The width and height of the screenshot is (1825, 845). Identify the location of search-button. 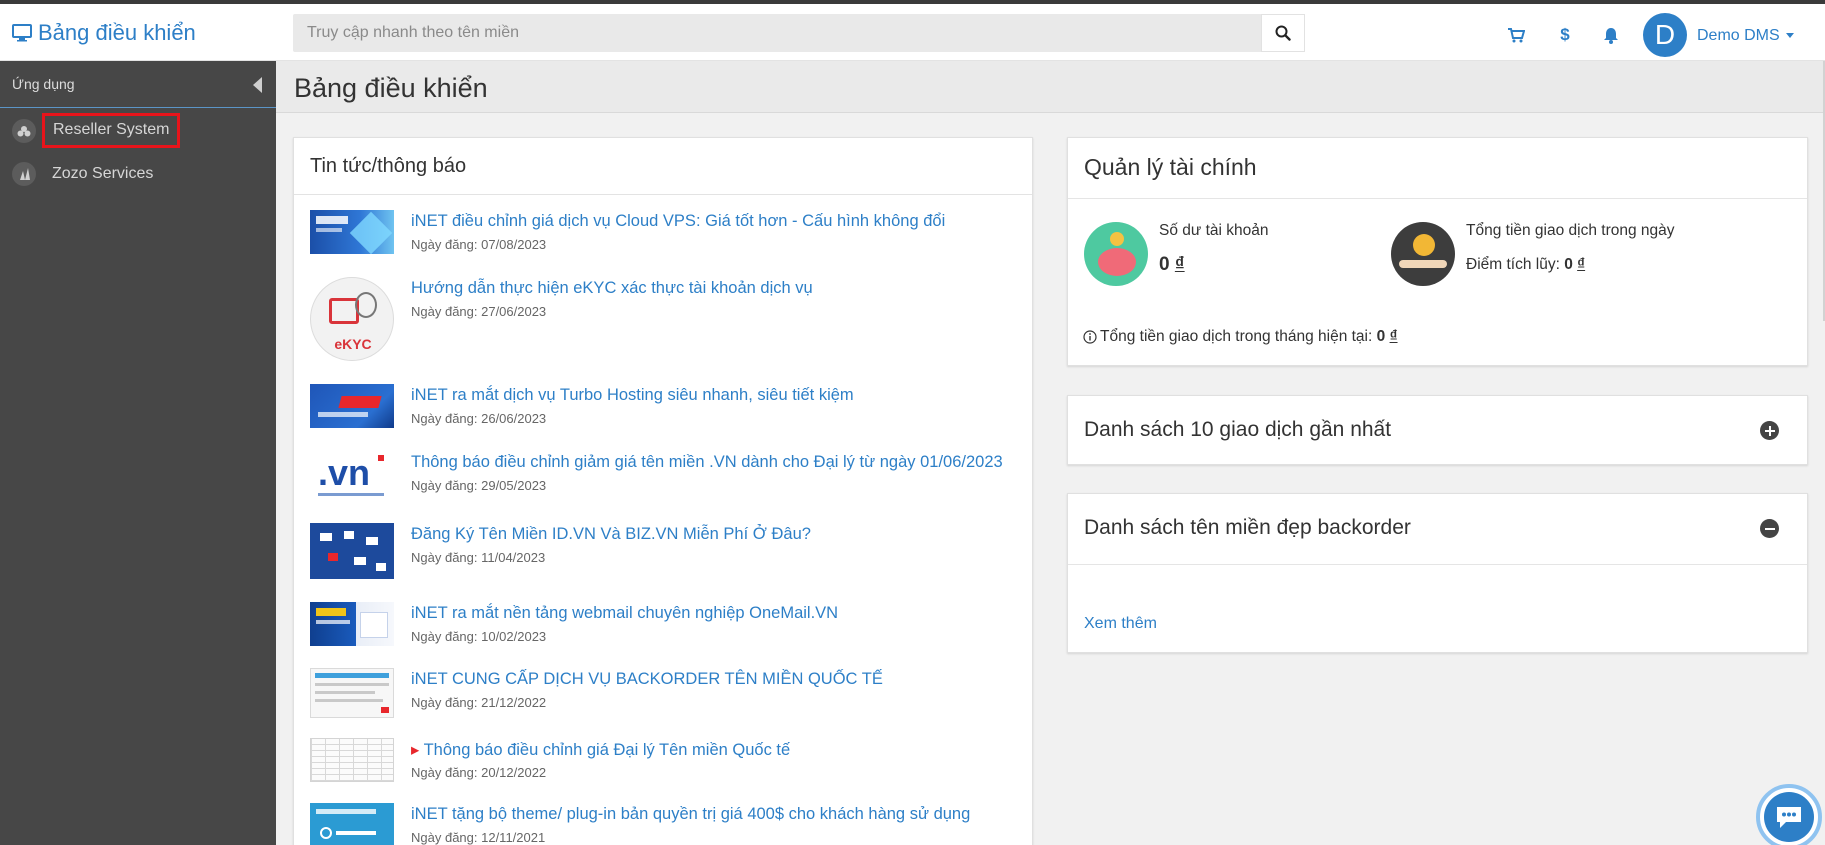
(1283, 33).